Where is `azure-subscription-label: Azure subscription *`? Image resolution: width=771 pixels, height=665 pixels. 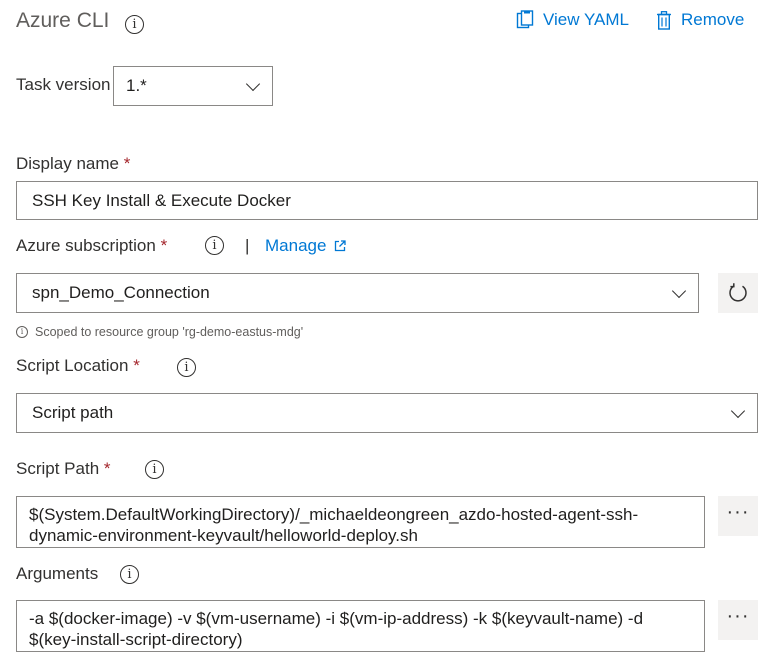
azure-subscription-label: Azure subscription * is located at coordinates (91, 246).